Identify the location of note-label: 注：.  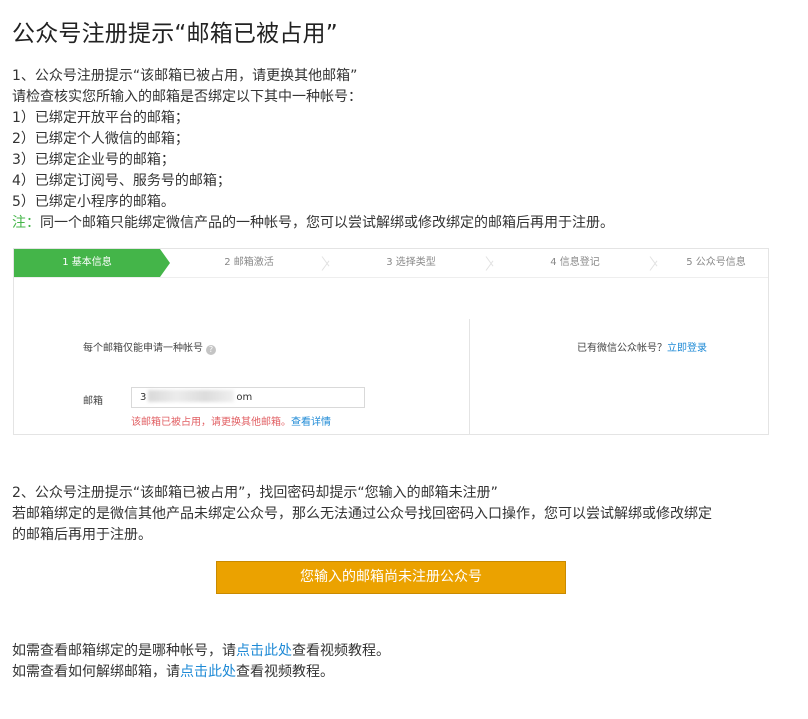
(26, 223).